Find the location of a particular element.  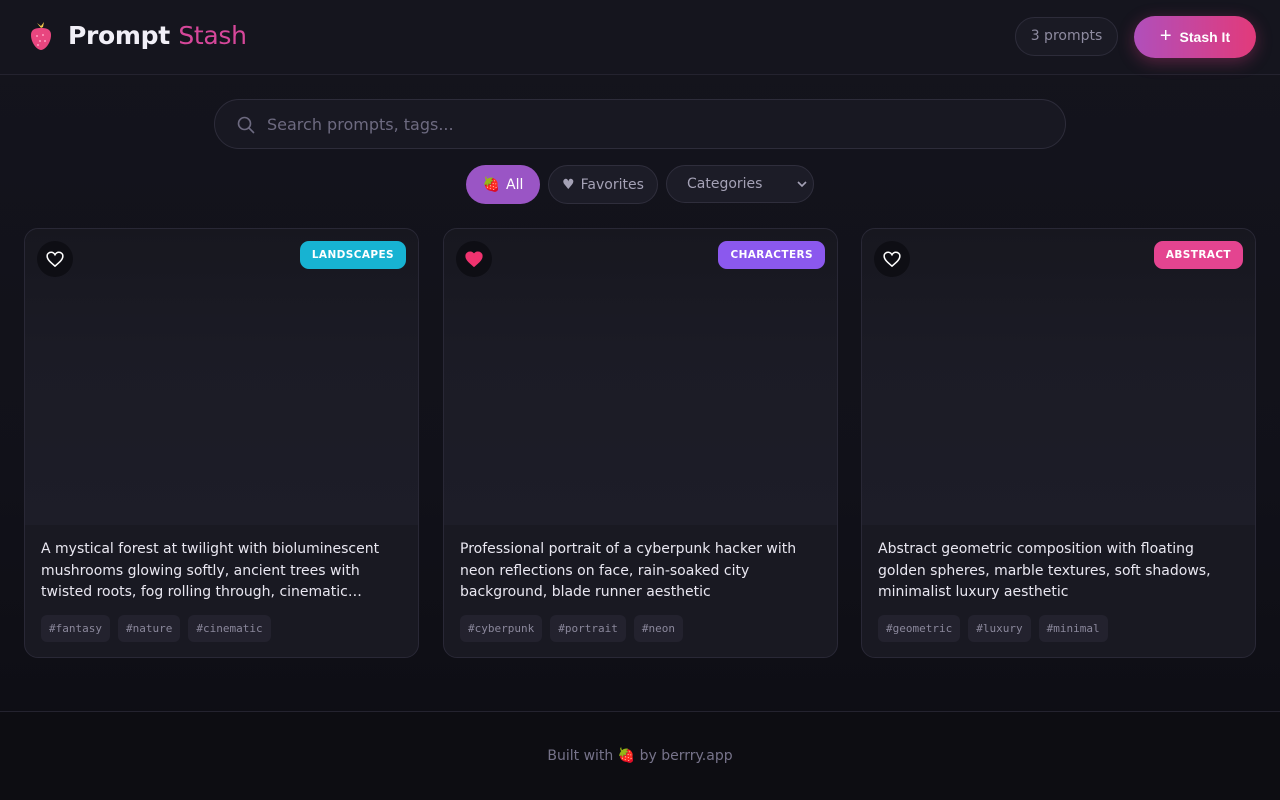

footer: Built with 🍓 by berrry.app is located at coordinates (640, 755).